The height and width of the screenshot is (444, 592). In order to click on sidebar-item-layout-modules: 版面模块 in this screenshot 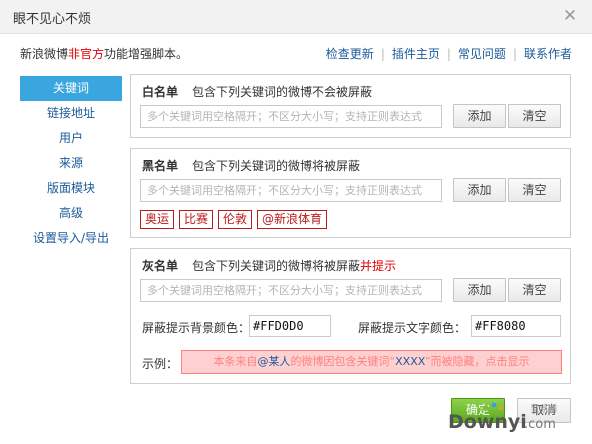, I will do `click(71, 188)`.